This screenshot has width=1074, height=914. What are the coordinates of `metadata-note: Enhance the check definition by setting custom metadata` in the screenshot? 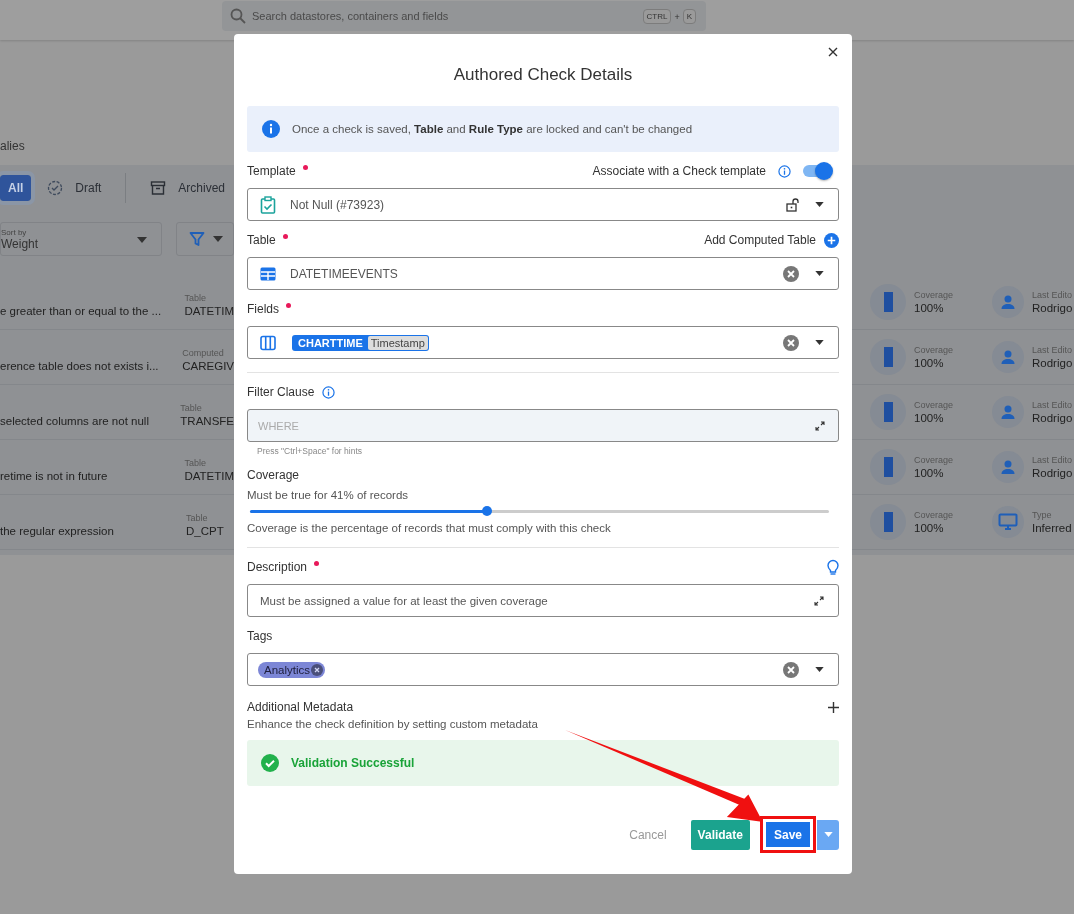 It's located at (393, 724).